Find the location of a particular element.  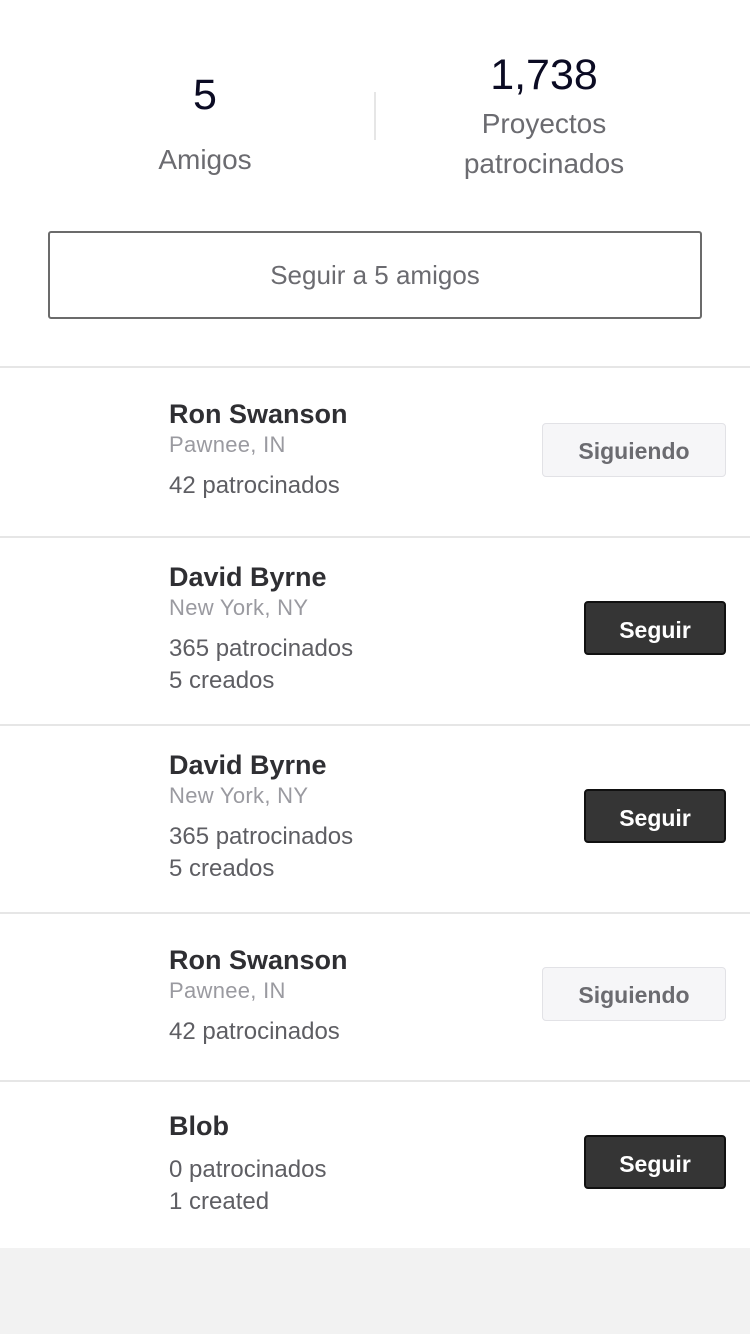

friend-name: Blob is located at coordinates (247, 1126).